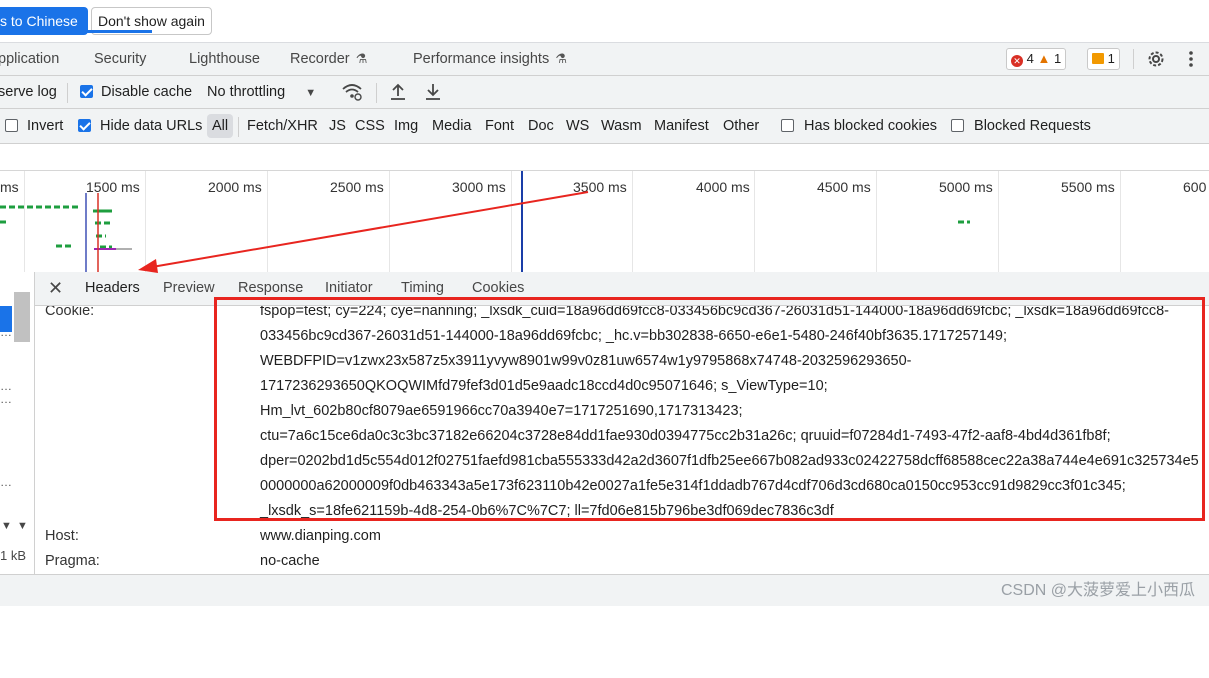 This screenshot has width=1209, height=678. I want to click on toolbar-spacer, so click(604, 157).